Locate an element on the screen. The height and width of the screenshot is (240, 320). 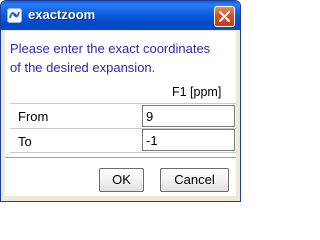
message-line-1: Please enter the exact coordinates is located at coordinates (110, 48).